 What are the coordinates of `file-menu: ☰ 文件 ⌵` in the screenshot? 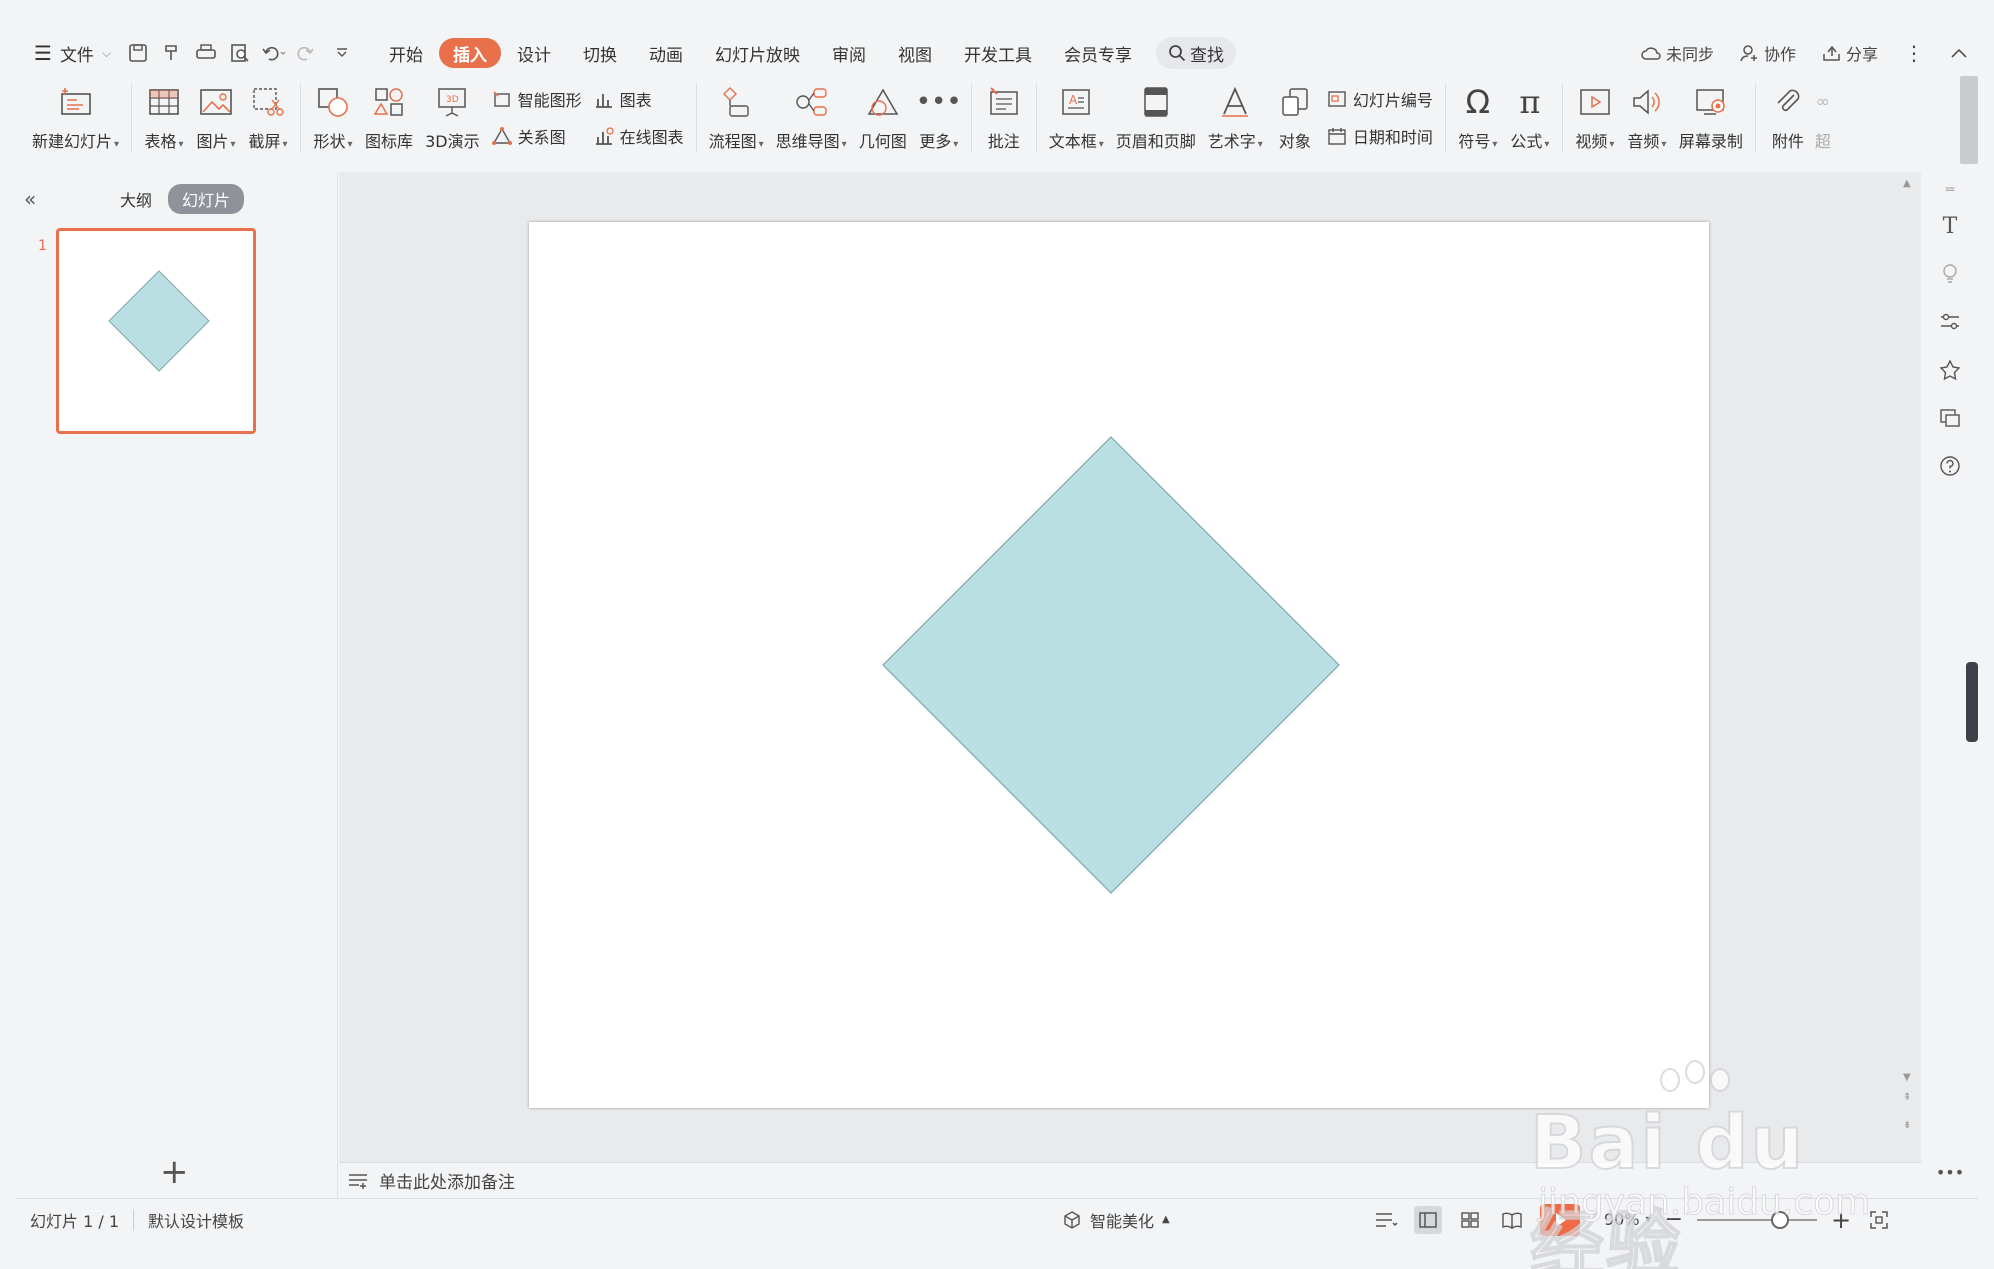 It's located at (68, 53).